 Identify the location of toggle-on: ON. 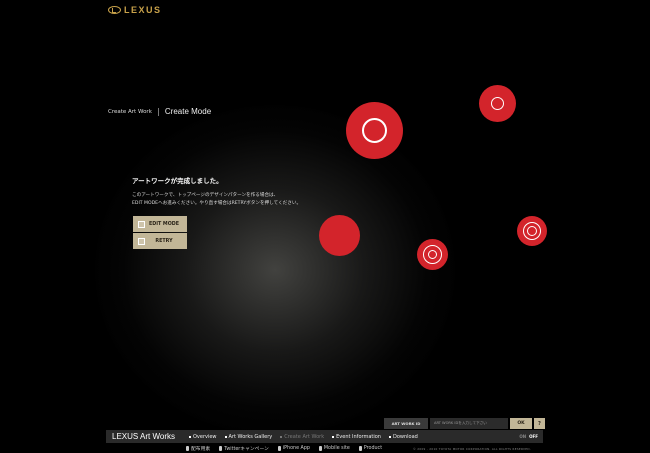
(522, 436).